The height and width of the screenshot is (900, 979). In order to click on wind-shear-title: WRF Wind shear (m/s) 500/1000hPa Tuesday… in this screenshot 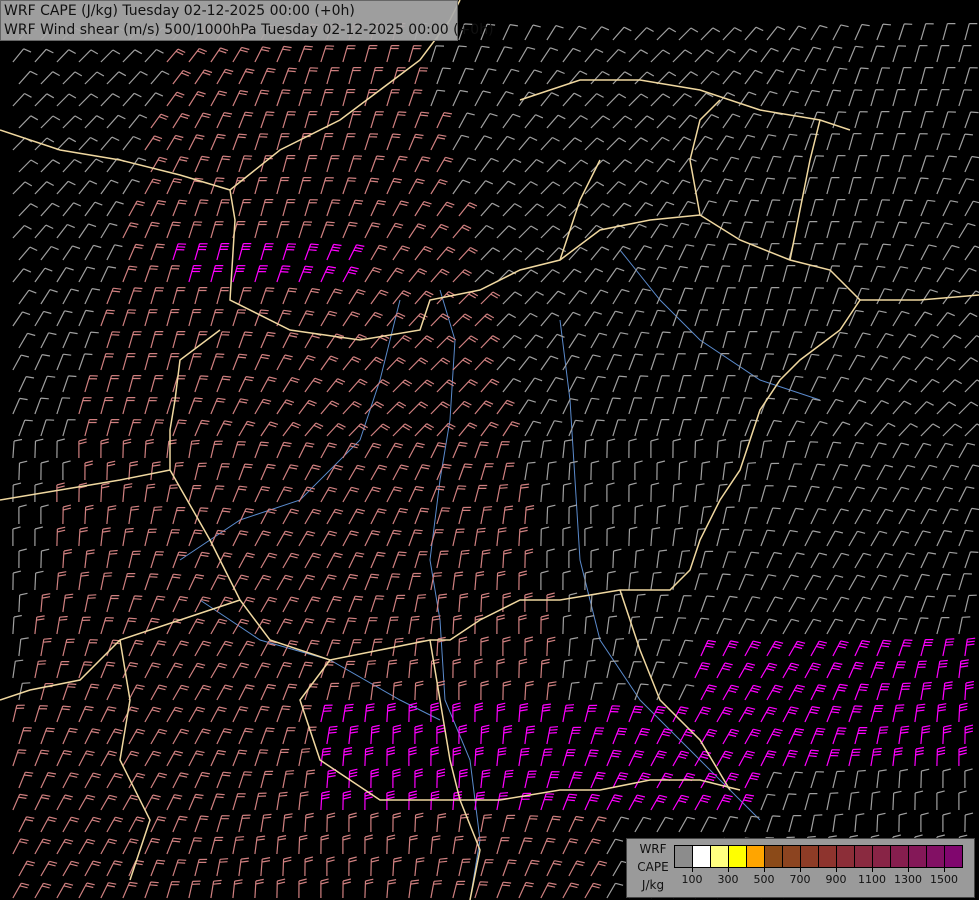, I will do `click(249, 30)`.